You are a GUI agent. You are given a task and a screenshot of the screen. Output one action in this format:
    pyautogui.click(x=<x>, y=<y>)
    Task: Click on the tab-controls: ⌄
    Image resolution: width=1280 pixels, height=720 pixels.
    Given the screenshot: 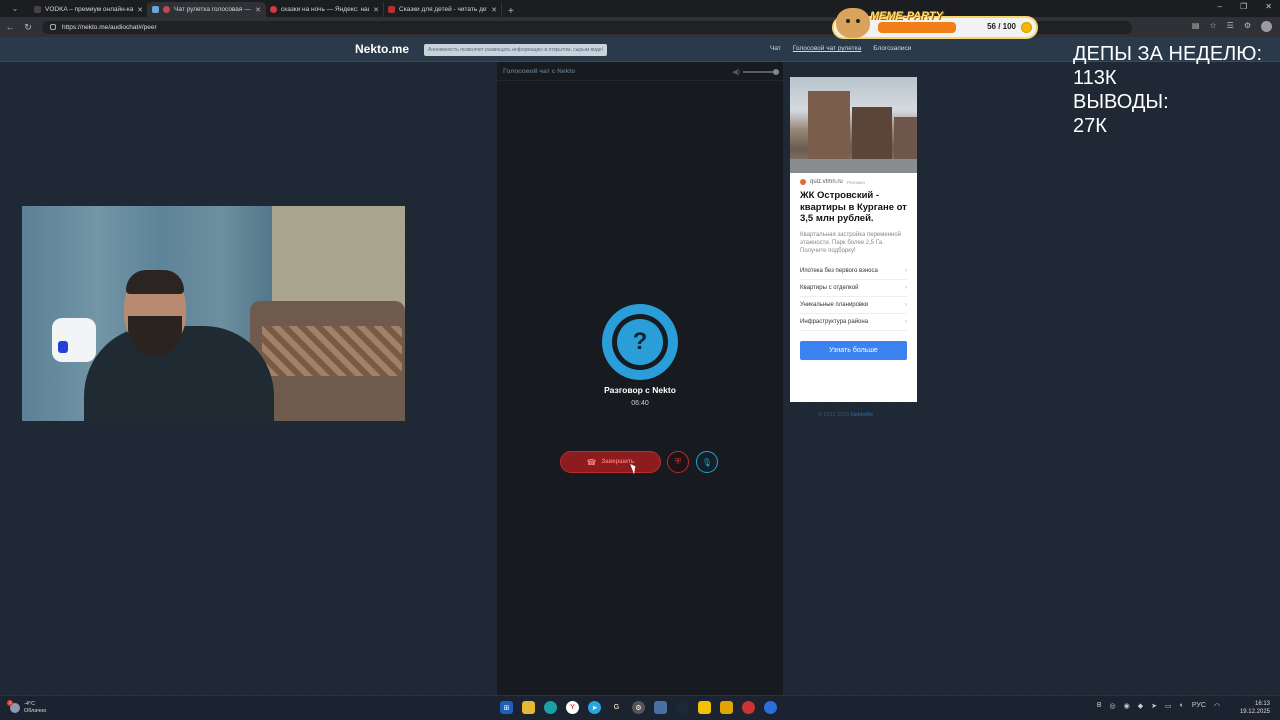 What is the action you would take?
    pyautogui.click(x=15, y=8)
    